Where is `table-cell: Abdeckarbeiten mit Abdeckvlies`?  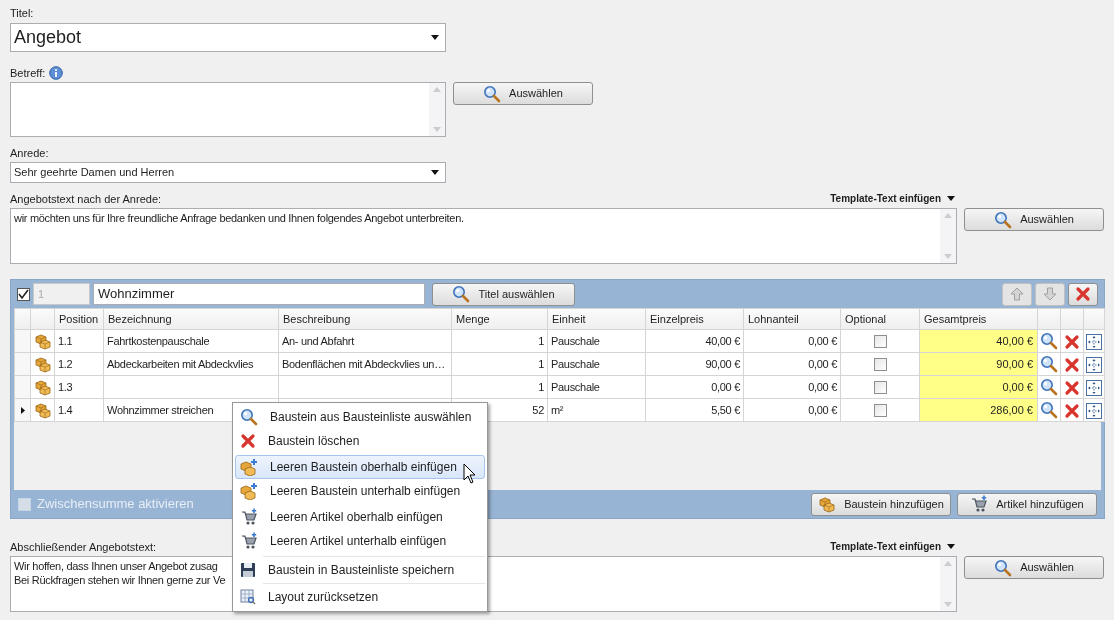 table-cell: Abdeckarbeiten mit Abdeckvlies is located at coordinates (180, 363).